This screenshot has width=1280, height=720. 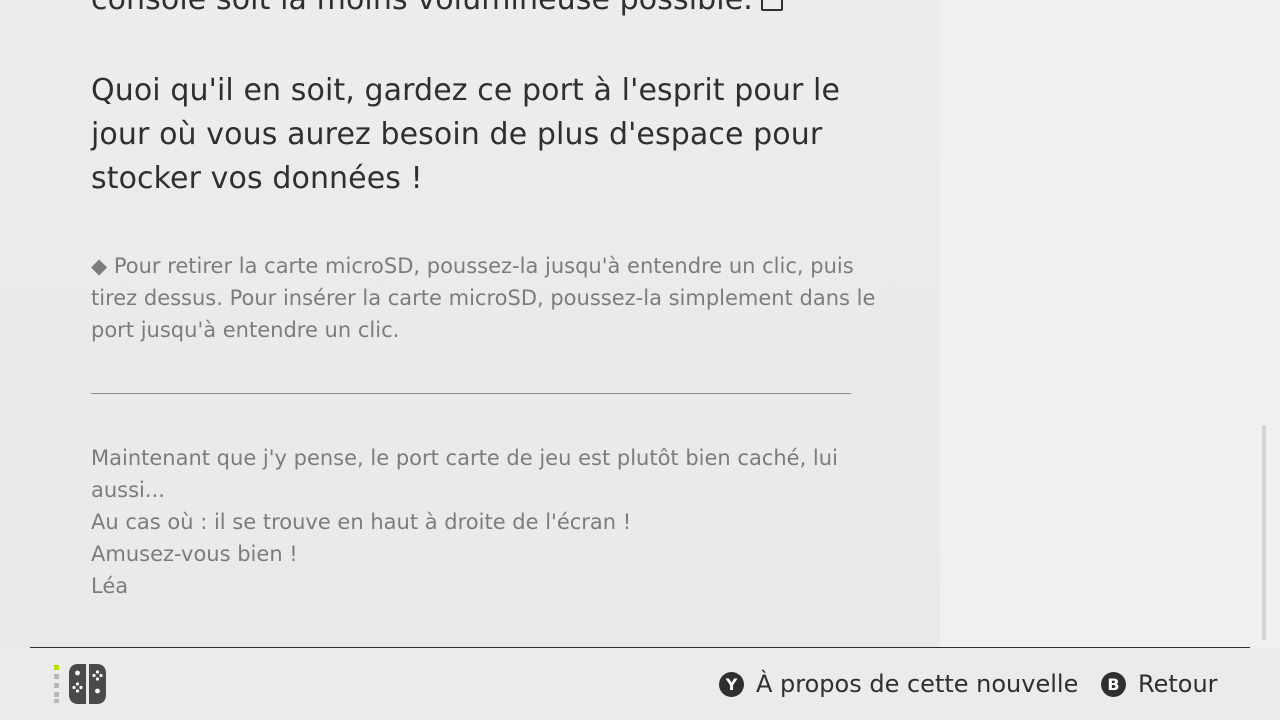 What do you see at coordinates (194, 554) in the screenshot?
I see `signoff-line-1: Amusez-vous bien !` at bounding box center [194, 554].